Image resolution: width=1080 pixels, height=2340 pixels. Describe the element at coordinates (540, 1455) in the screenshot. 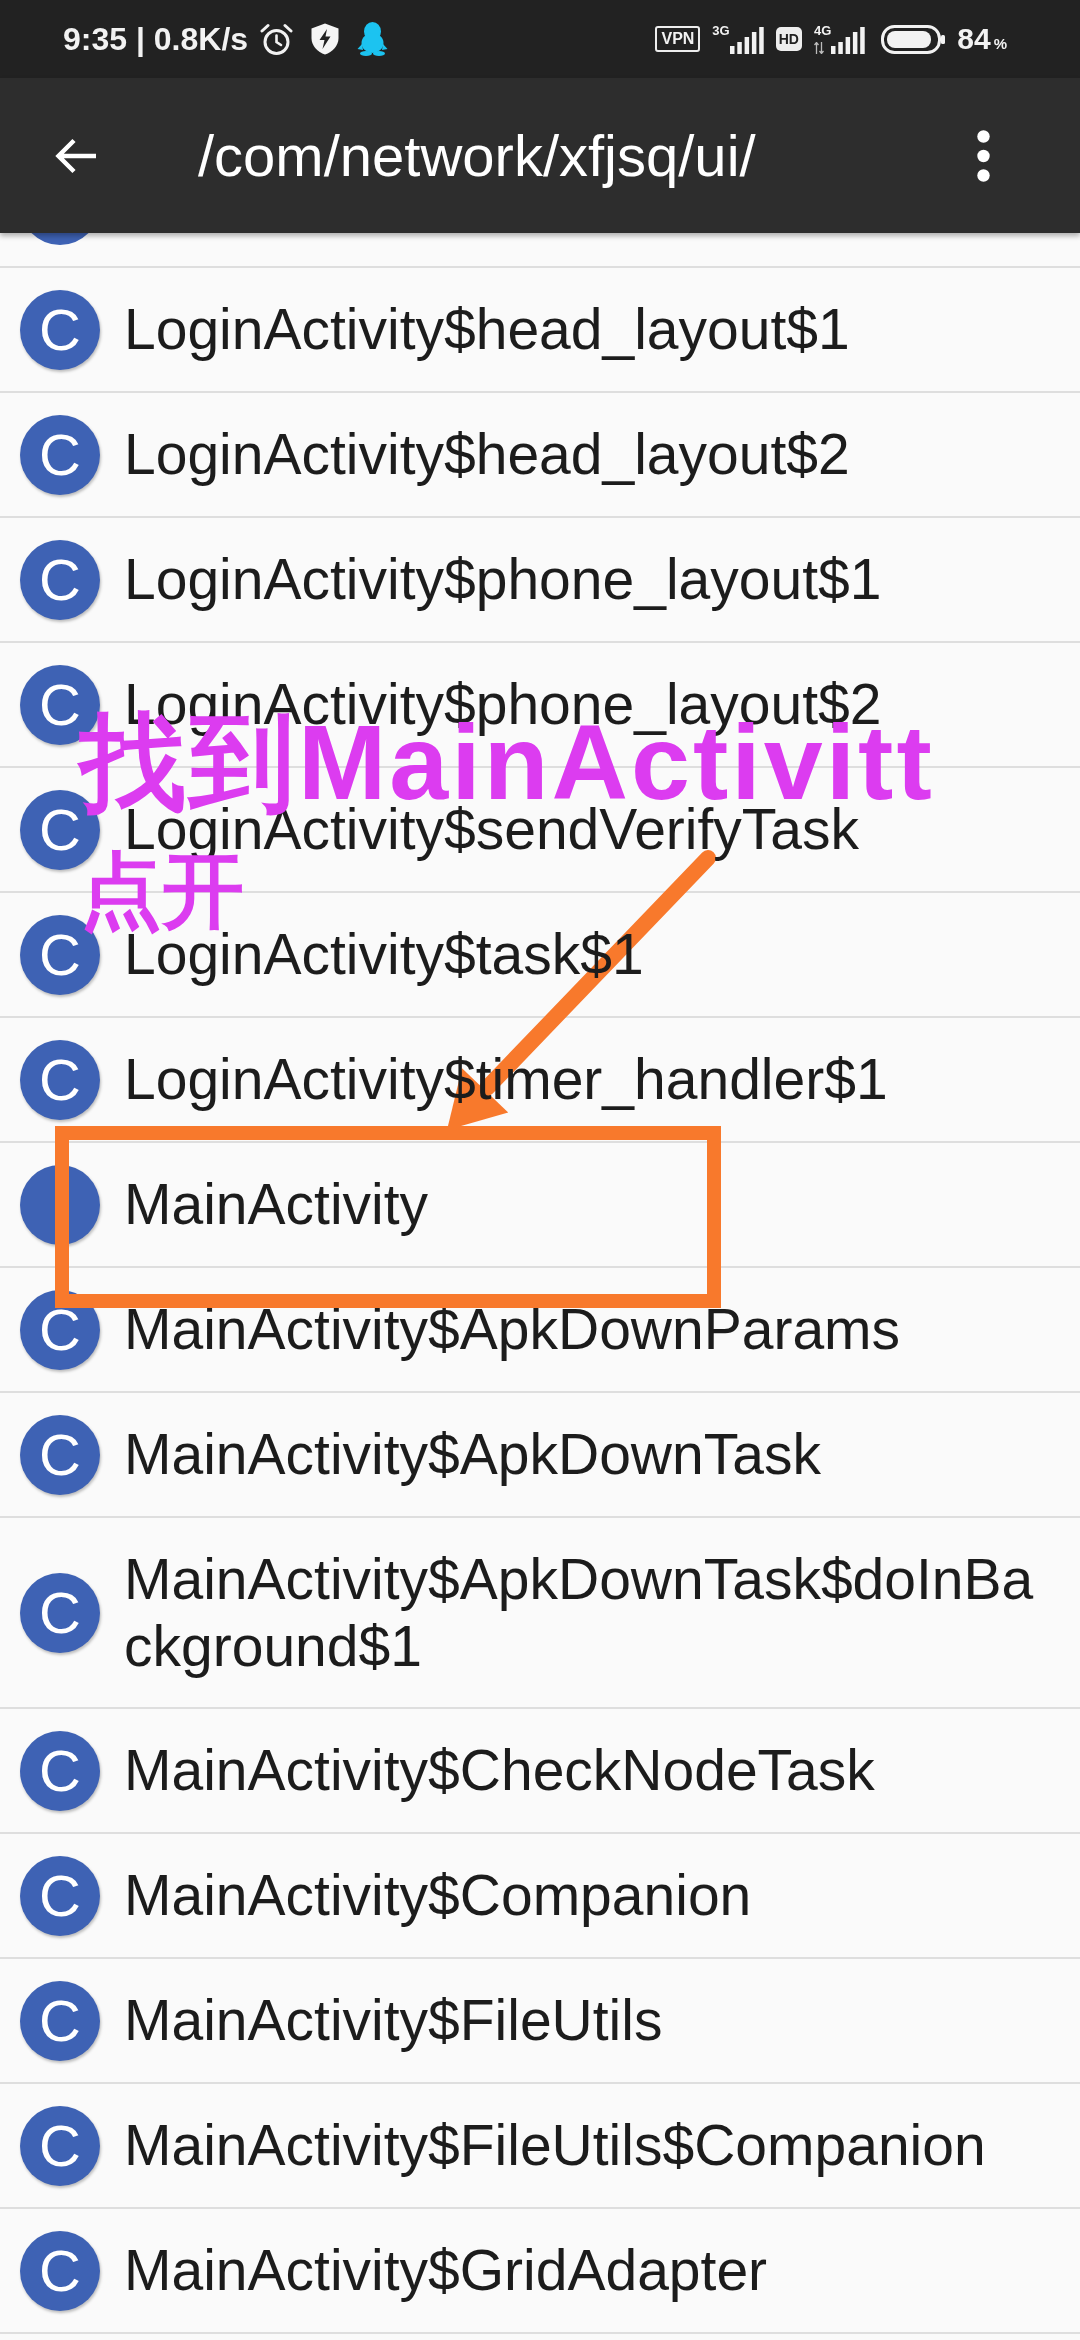

I see `class-list-item: C MainActivity$ApkDownTask` at that location.